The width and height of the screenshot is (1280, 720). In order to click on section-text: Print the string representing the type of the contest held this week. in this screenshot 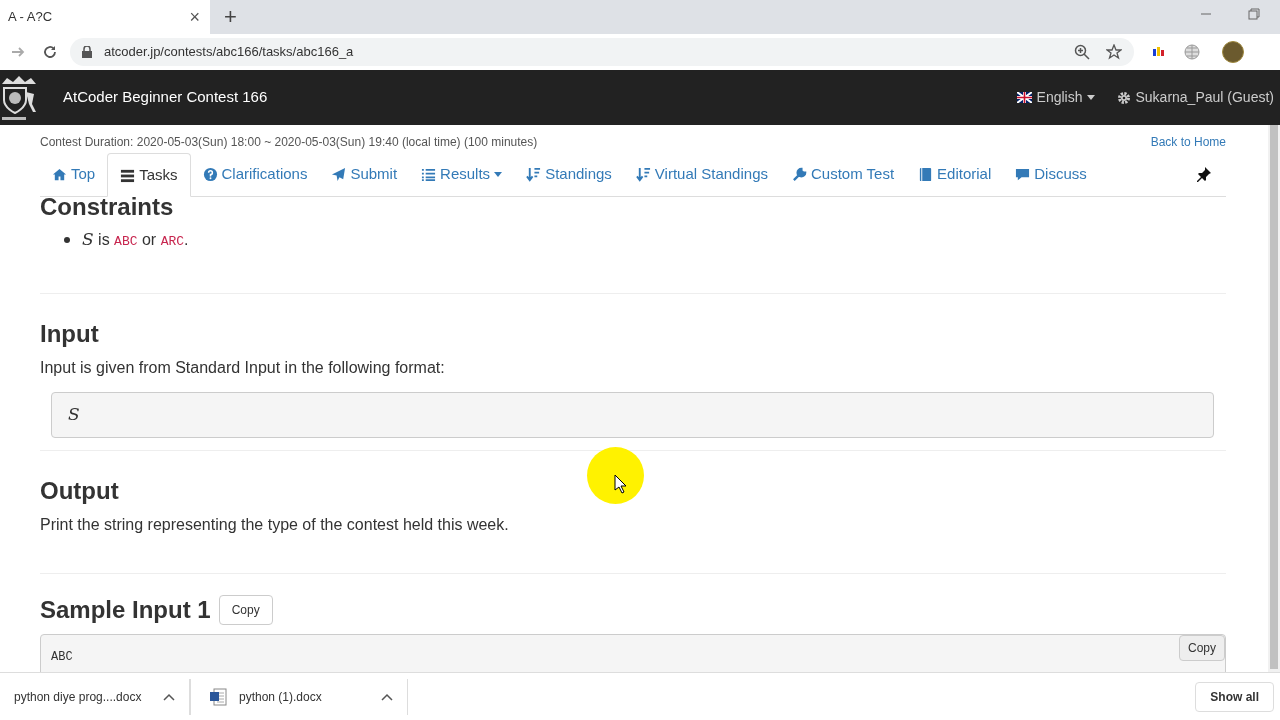, I will do `click(274, 524)`.